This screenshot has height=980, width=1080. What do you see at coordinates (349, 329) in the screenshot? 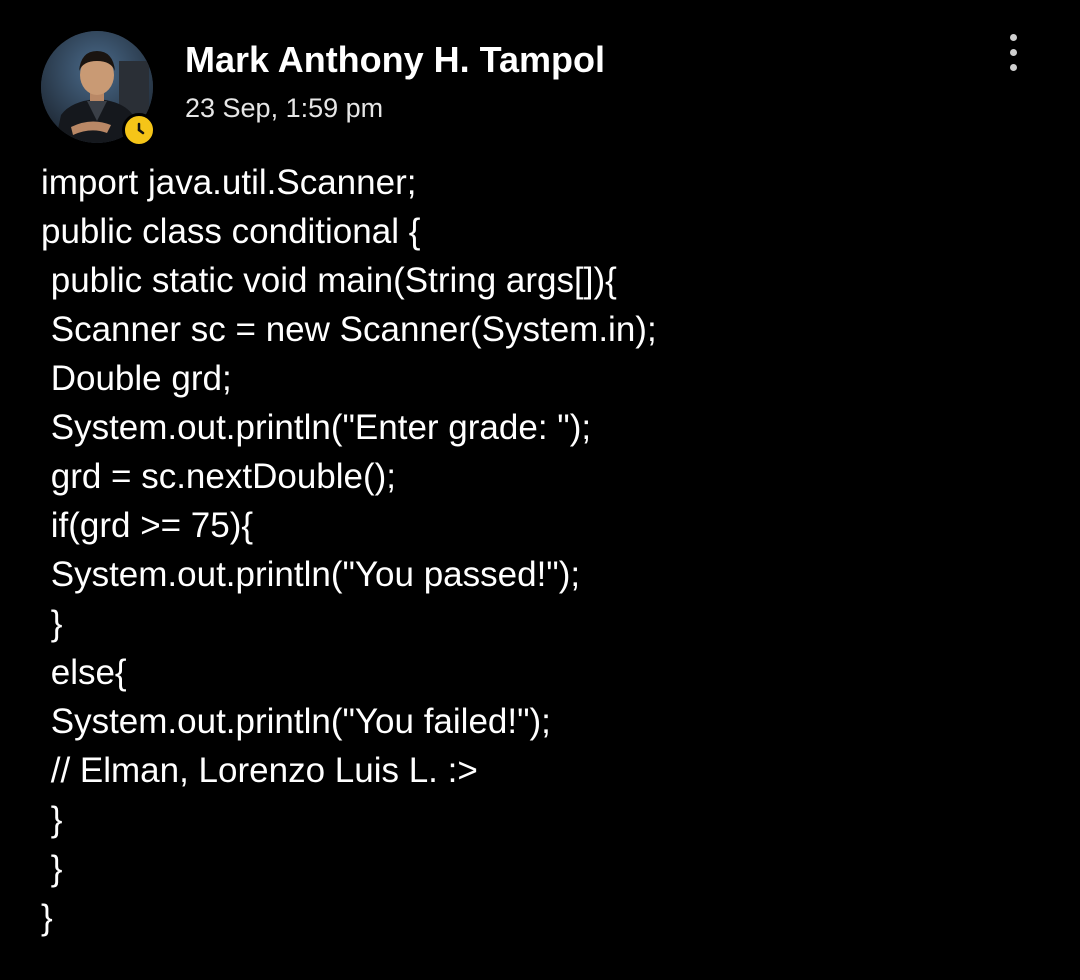
I see `code-line: Scanner sc = new Scanner(System.in);` at bounding box center [349, 329].